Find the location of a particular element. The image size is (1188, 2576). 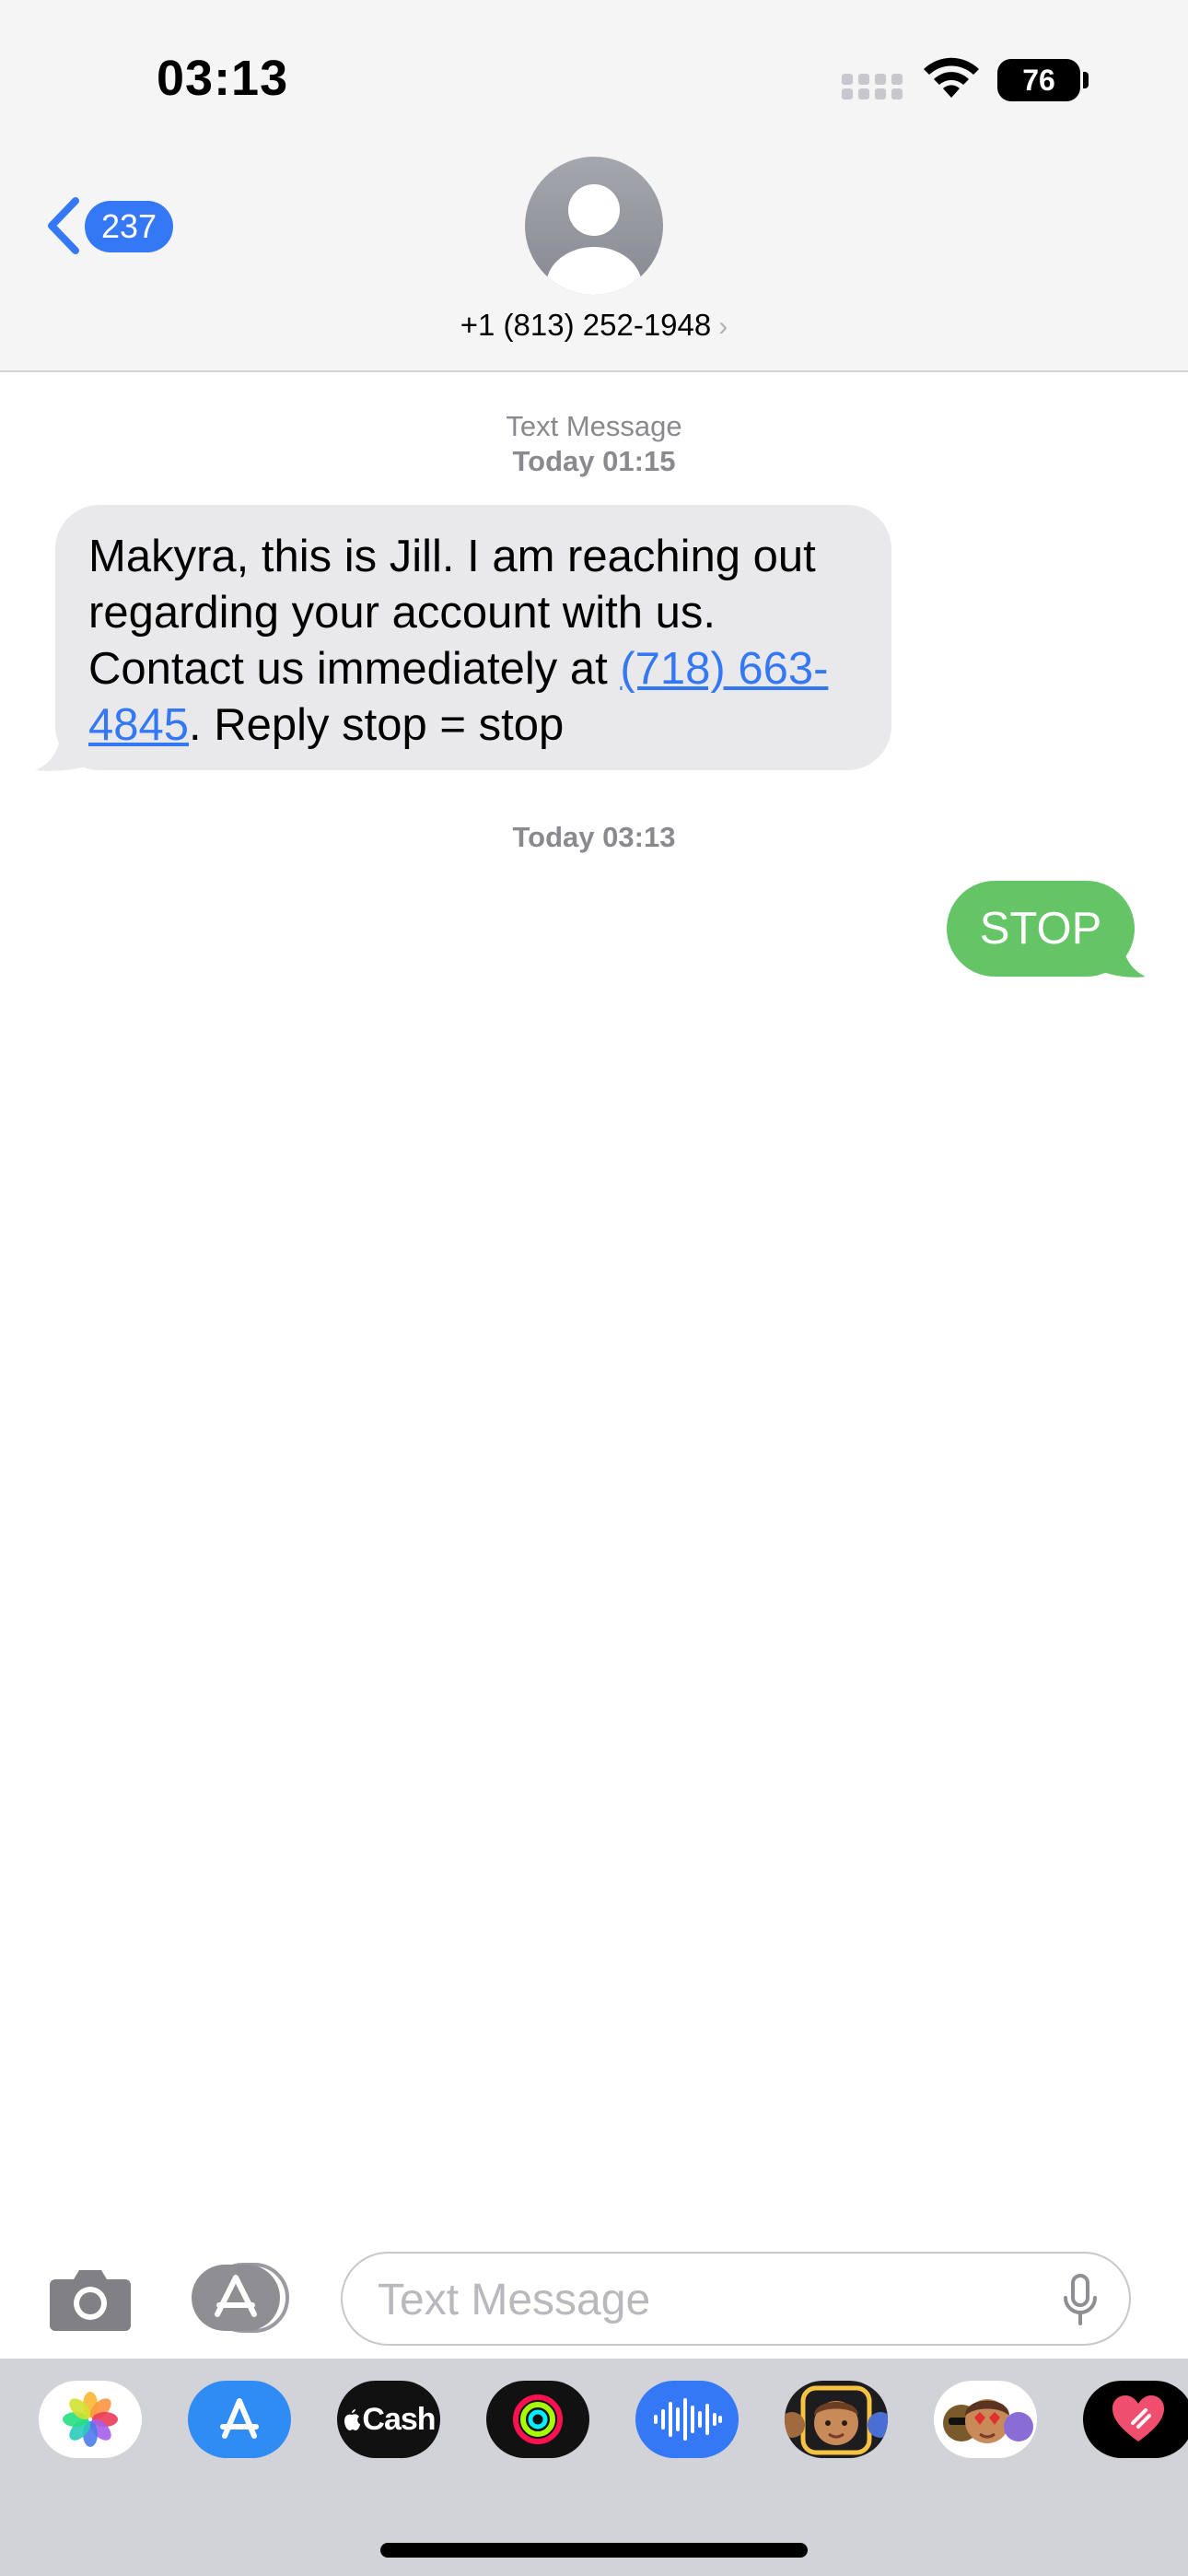

waveform-icon is located at coordinates (688, 2419).